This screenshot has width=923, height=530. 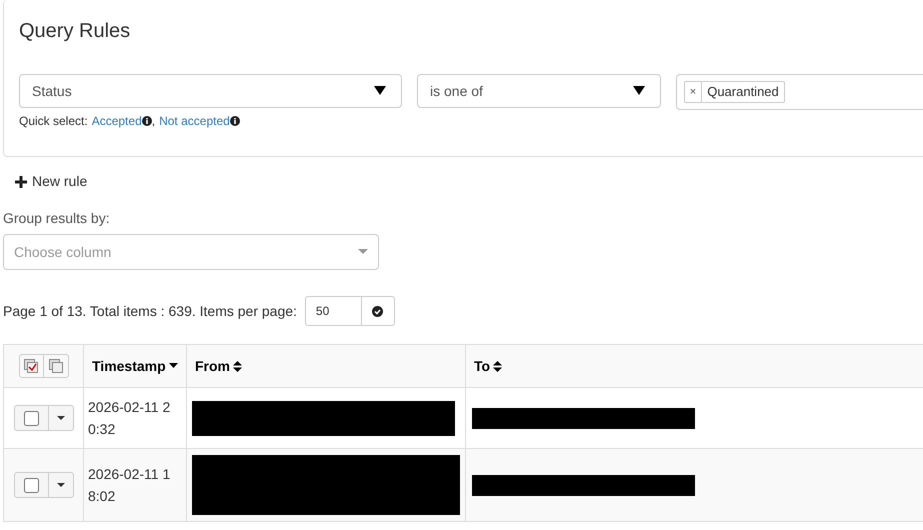 What do you see at coordinates (31, 366) in the screenshot?
I see `checked-box-icon` at bounding box center [31, 366].